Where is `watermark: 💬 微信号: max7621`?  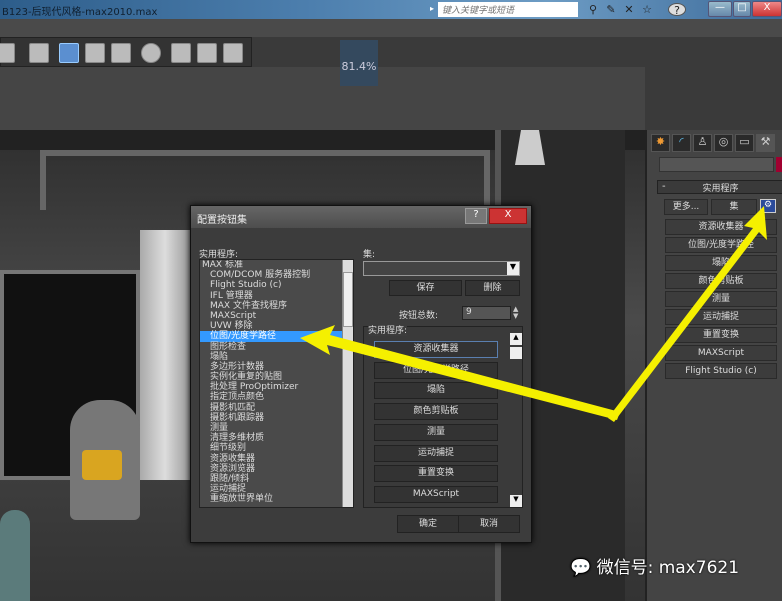 watermark: 💬 微信号: max7621 is located at coordinates (654, 565).